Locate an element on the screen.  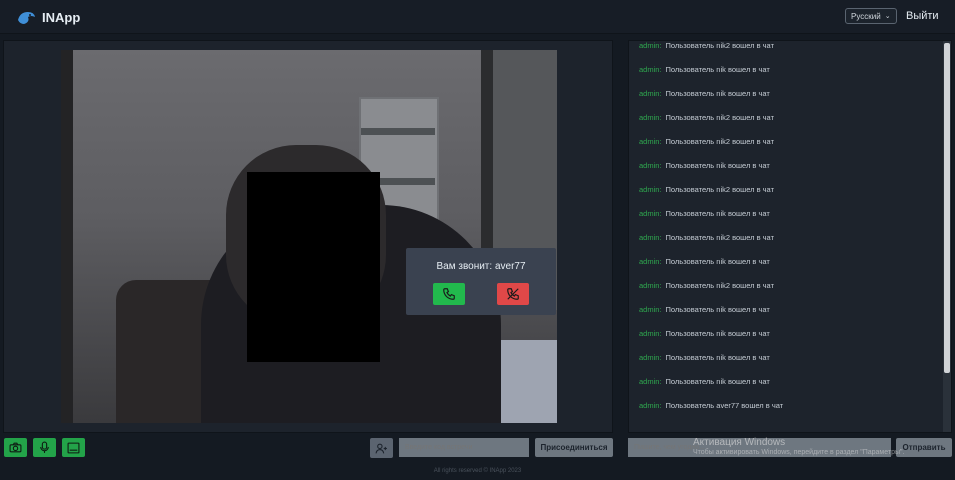
message-text: Пользователь aver77 вошел в чат is located at coordinates (724, 405).